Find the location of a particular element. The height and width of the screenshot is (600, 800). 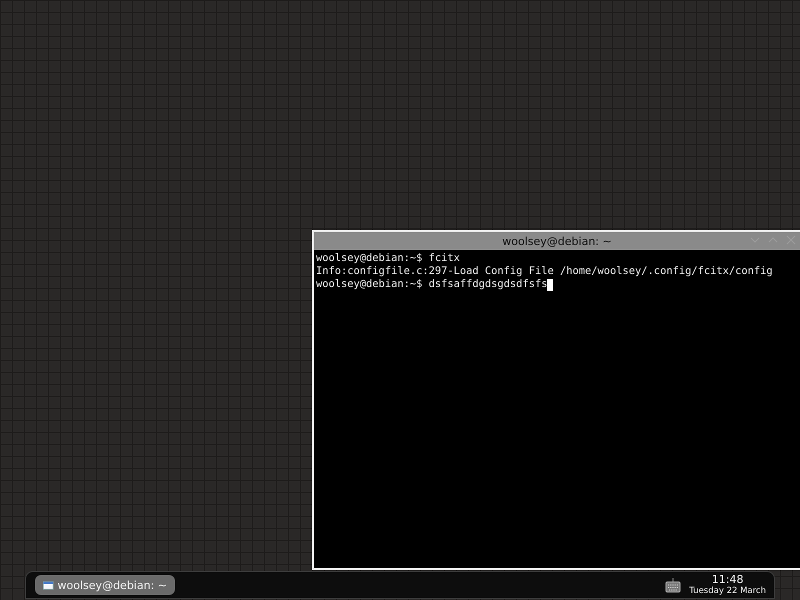

terminal-line: Info:configfile.c:297-Load Config File /home/woolsey/.config/fcitx/config is located at coordinates (544, 271).